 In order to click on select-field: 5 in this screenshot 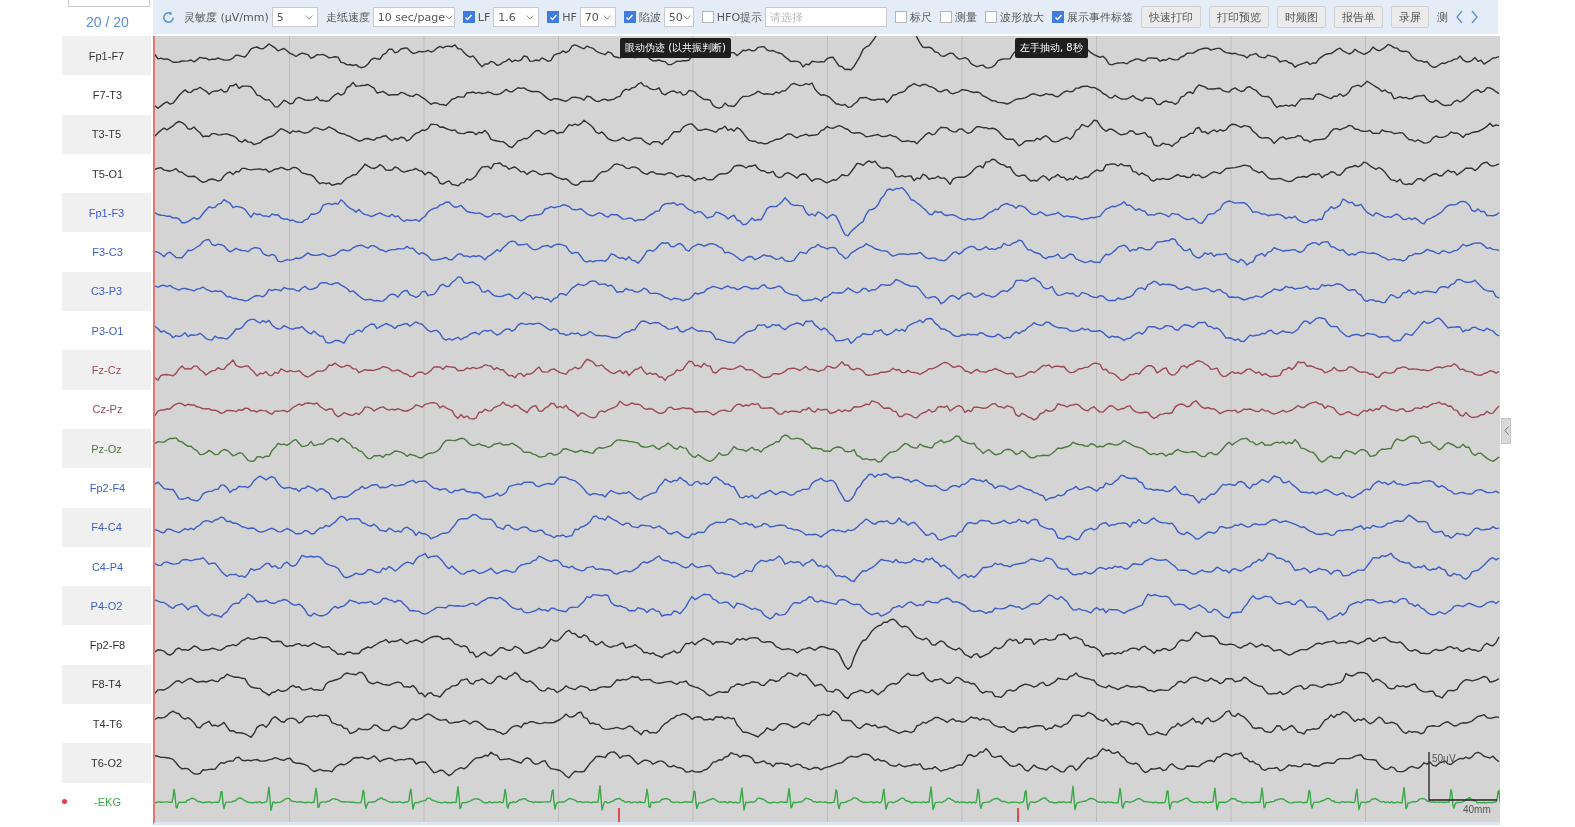, I will do `click(294, 17)`.